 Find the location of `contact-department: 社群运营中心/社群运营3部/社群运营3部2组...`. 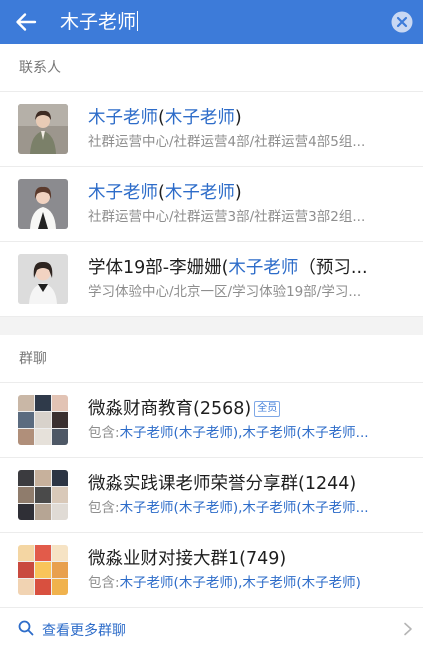

contact-department: 社群运营中心/社群运营3部/社群运营3部2组... is located at coordinates (227, 217).